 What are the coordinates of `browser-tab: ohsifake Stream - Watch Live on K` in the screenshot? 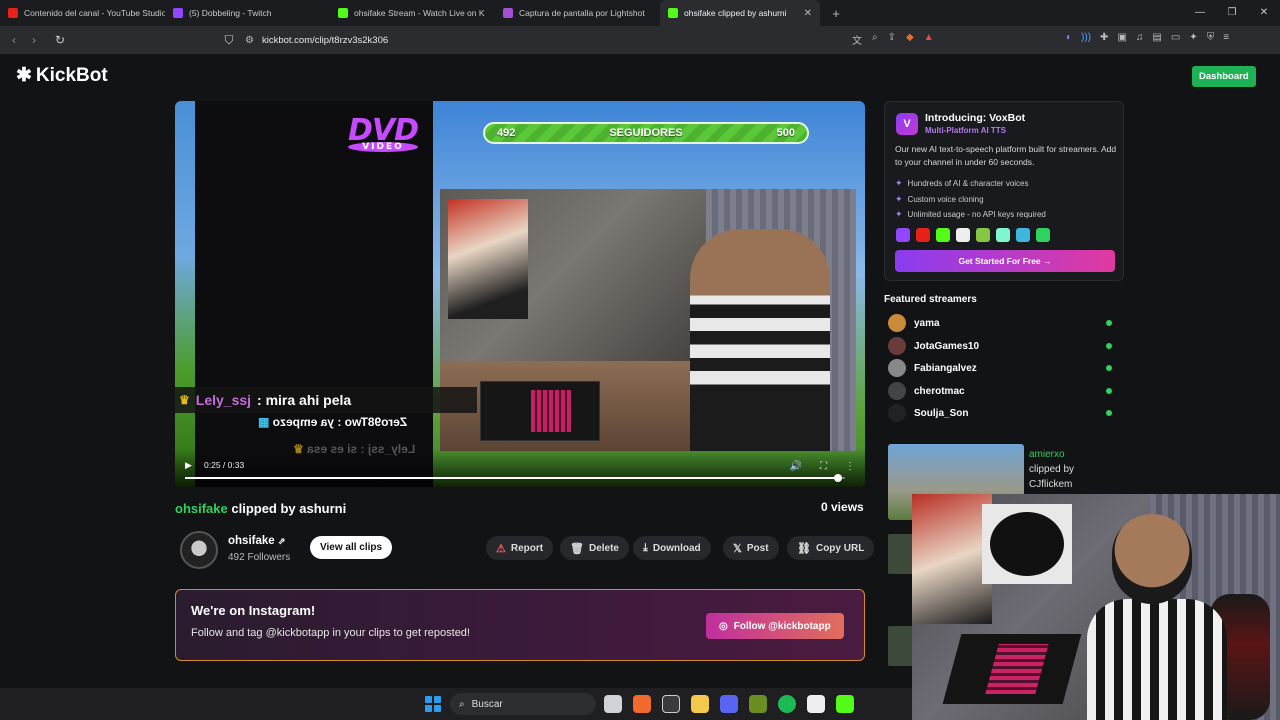 It's located at (412, 13).